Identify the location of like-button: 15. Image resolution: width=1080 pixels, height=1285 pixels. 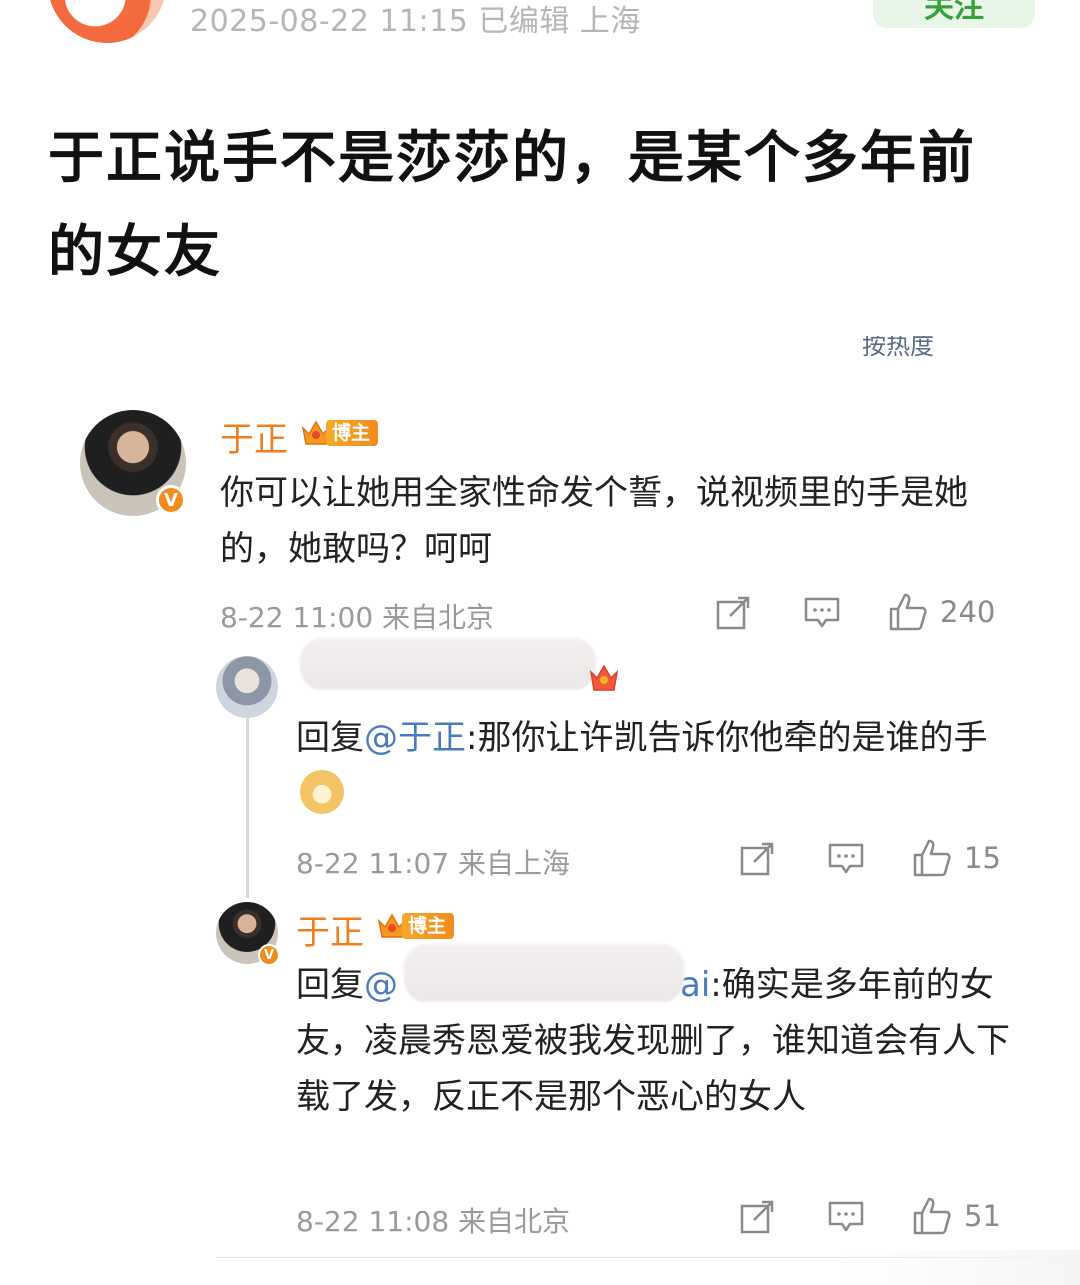
(956, 858).